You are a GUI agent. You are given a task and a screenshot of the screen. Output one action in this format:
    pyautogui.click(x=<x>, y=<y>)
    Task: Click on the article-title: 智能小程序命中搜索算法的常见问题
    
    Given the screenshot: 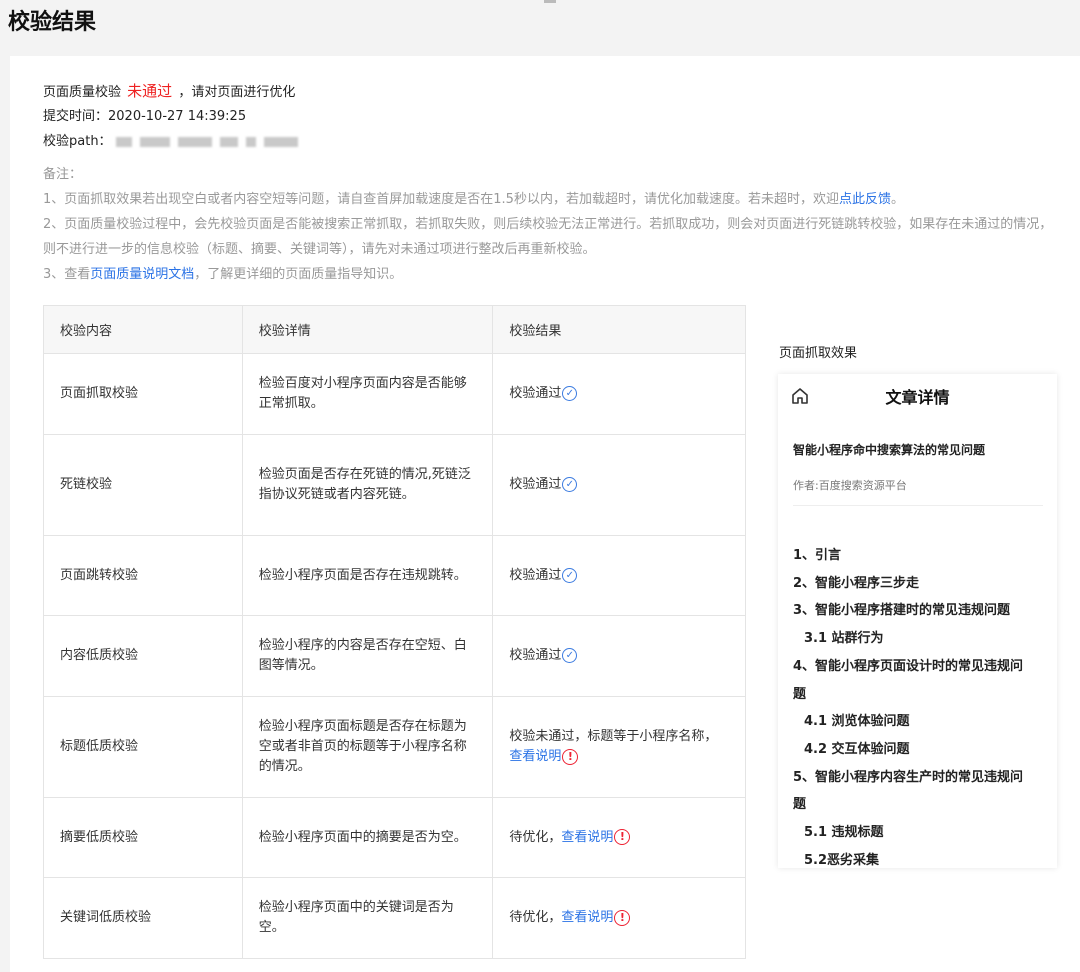 What is the action you would take?
    pyautogui.click(x=889, y=450)
    